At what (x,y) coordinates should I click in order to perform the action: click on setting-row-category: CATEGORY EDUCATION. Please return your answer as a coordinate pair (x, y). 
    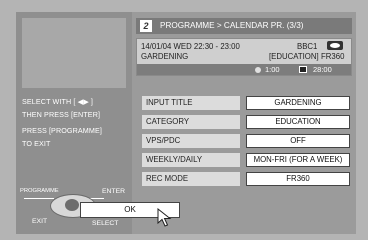
    Looking at the image, I should click on (248, 122).